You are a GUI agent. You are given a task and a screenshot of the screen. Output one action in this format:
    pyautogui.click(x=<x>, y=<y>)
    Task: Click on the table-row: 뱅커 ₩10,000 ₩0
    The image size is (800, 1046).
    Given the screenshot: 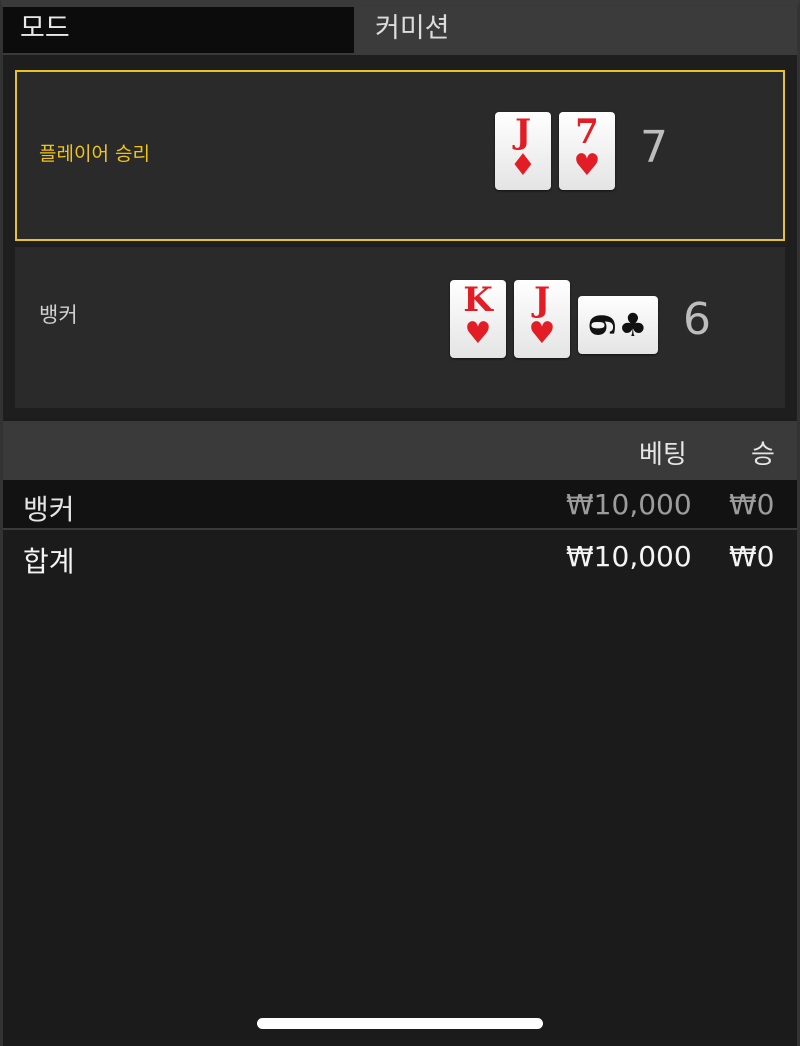 What is the action you would take?
    pyautogui.click(x=400, y=505)
    